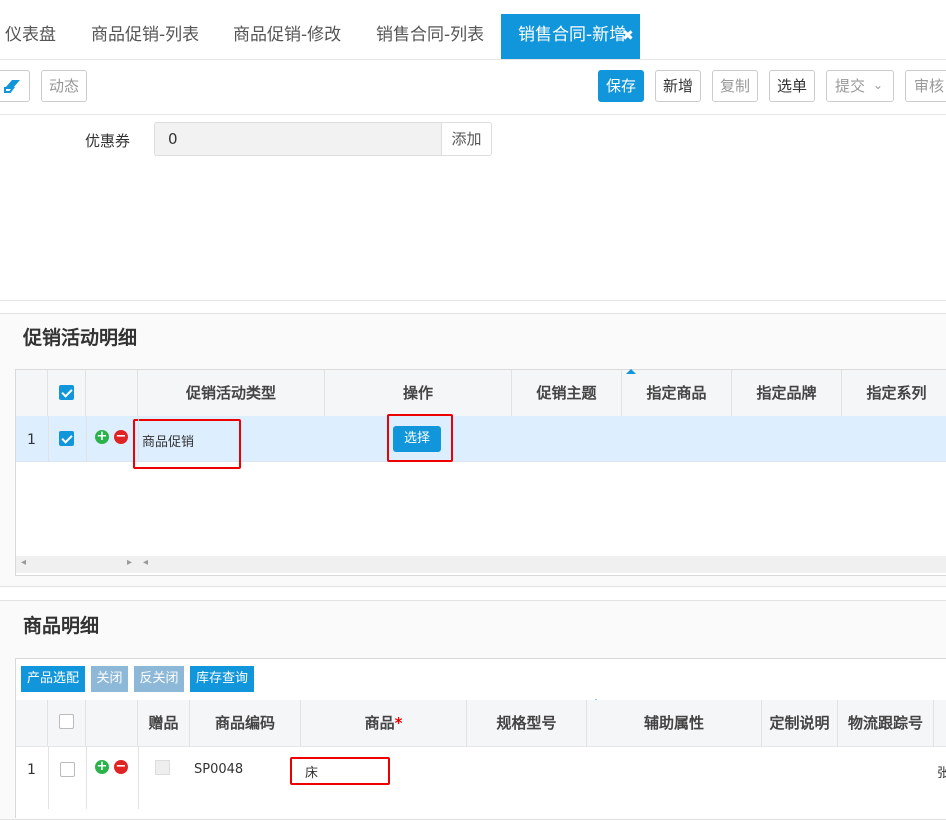 This screenshot has width=946, height=820. What do you see at coordinates (850, 86) in the screenshot?
I see `submit-label: 提交` at bounding box center [850, 86].